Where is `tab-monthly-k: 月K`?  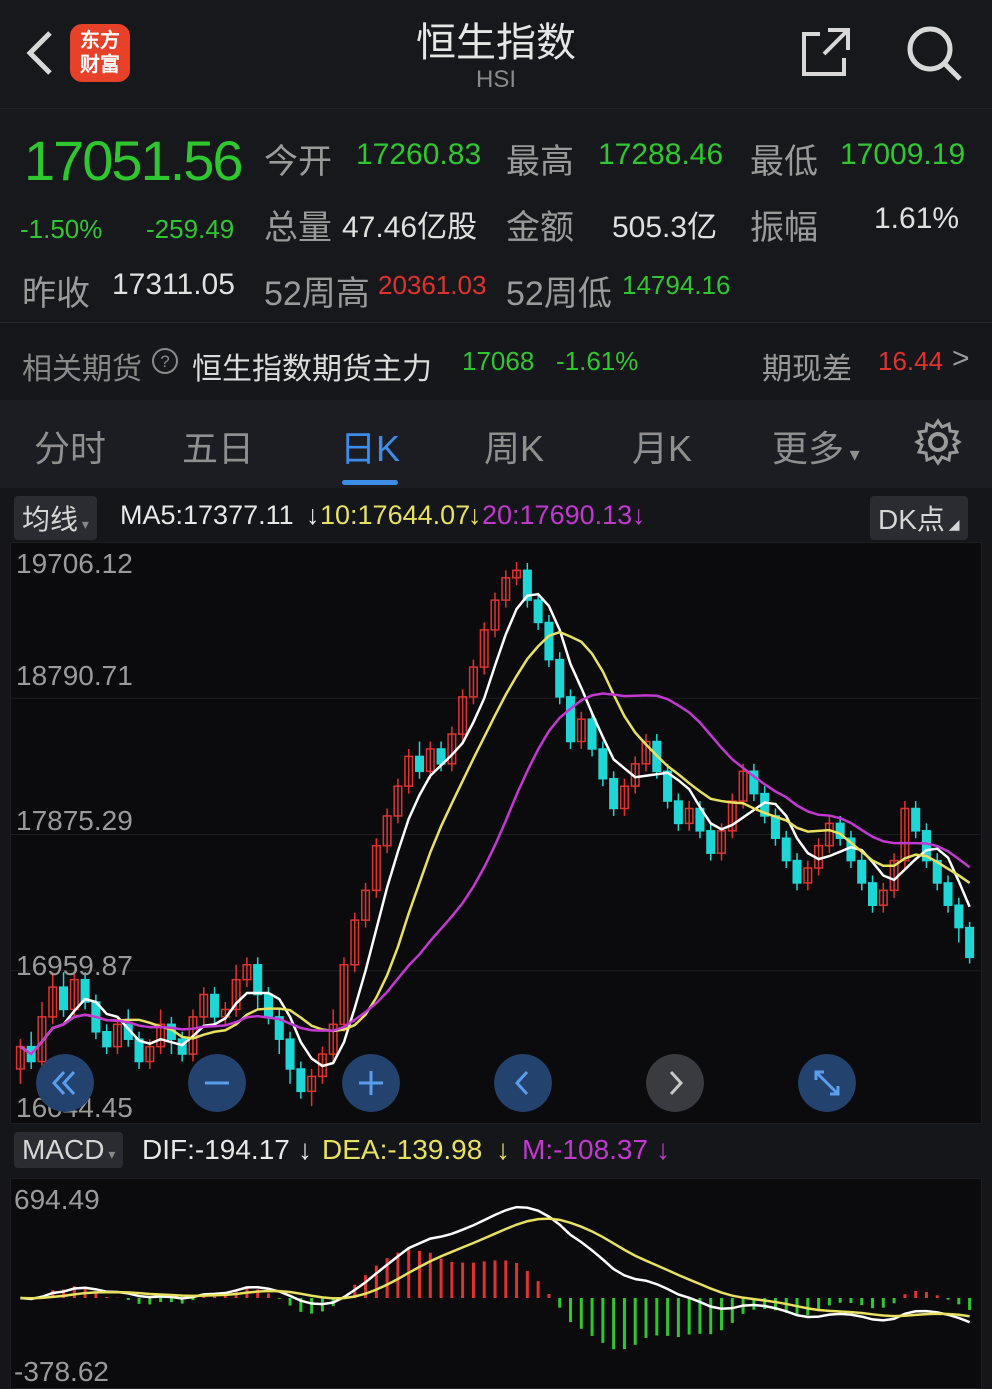 tab-monthly-k: 月K is located at coordinates (662, 446).